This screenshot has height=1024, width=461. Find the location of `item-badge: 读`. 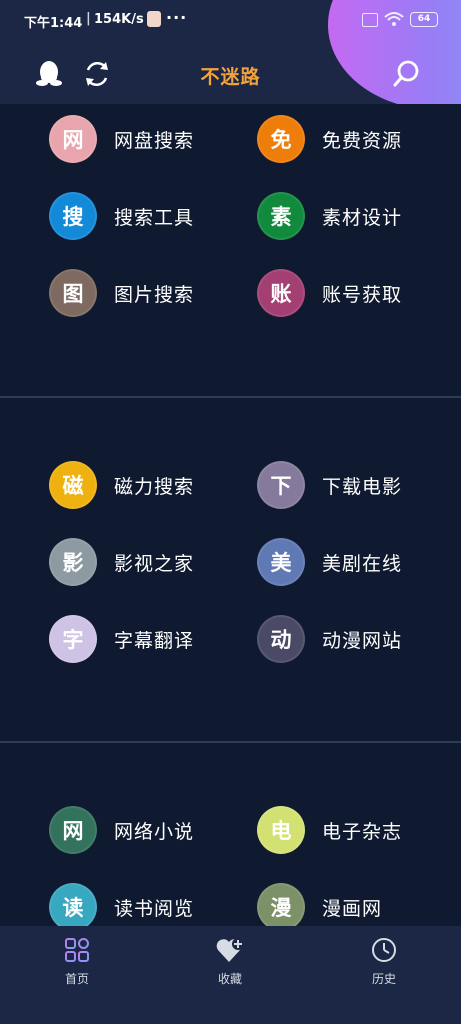

item-badge: 读 is located at coordinates (73, 904).